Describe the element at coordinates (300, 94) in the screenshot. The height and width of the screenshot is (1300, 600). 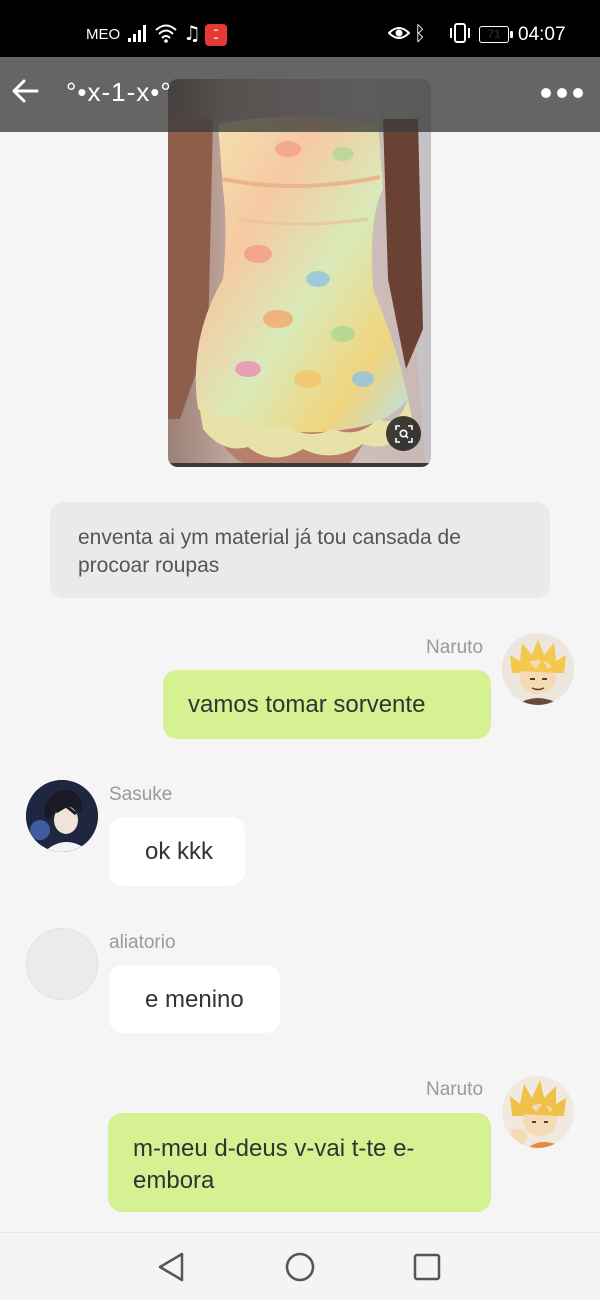
I see `chat-header: °•x-1-x•°` at that location.